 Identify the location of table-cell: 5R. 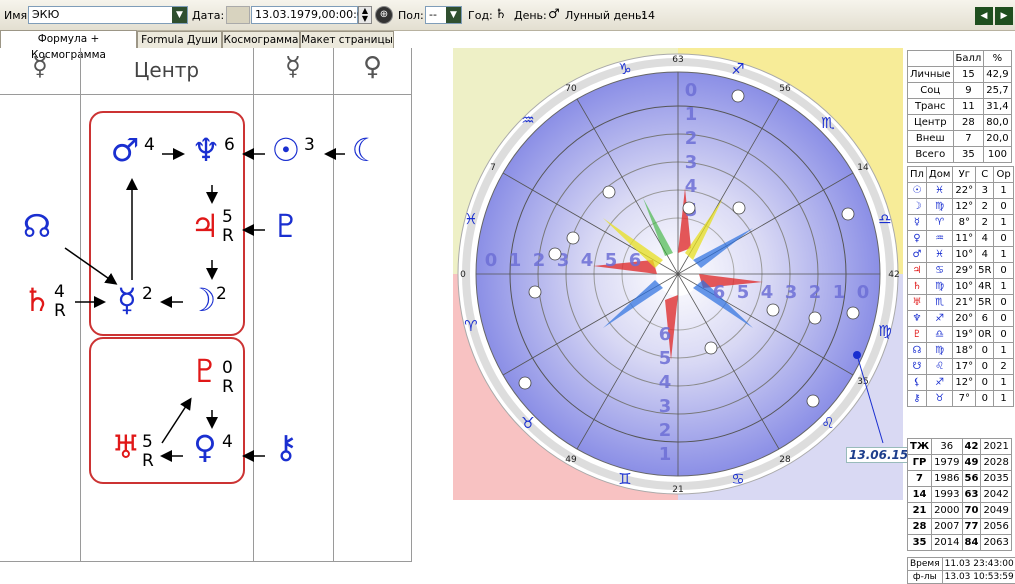
(985, 271).